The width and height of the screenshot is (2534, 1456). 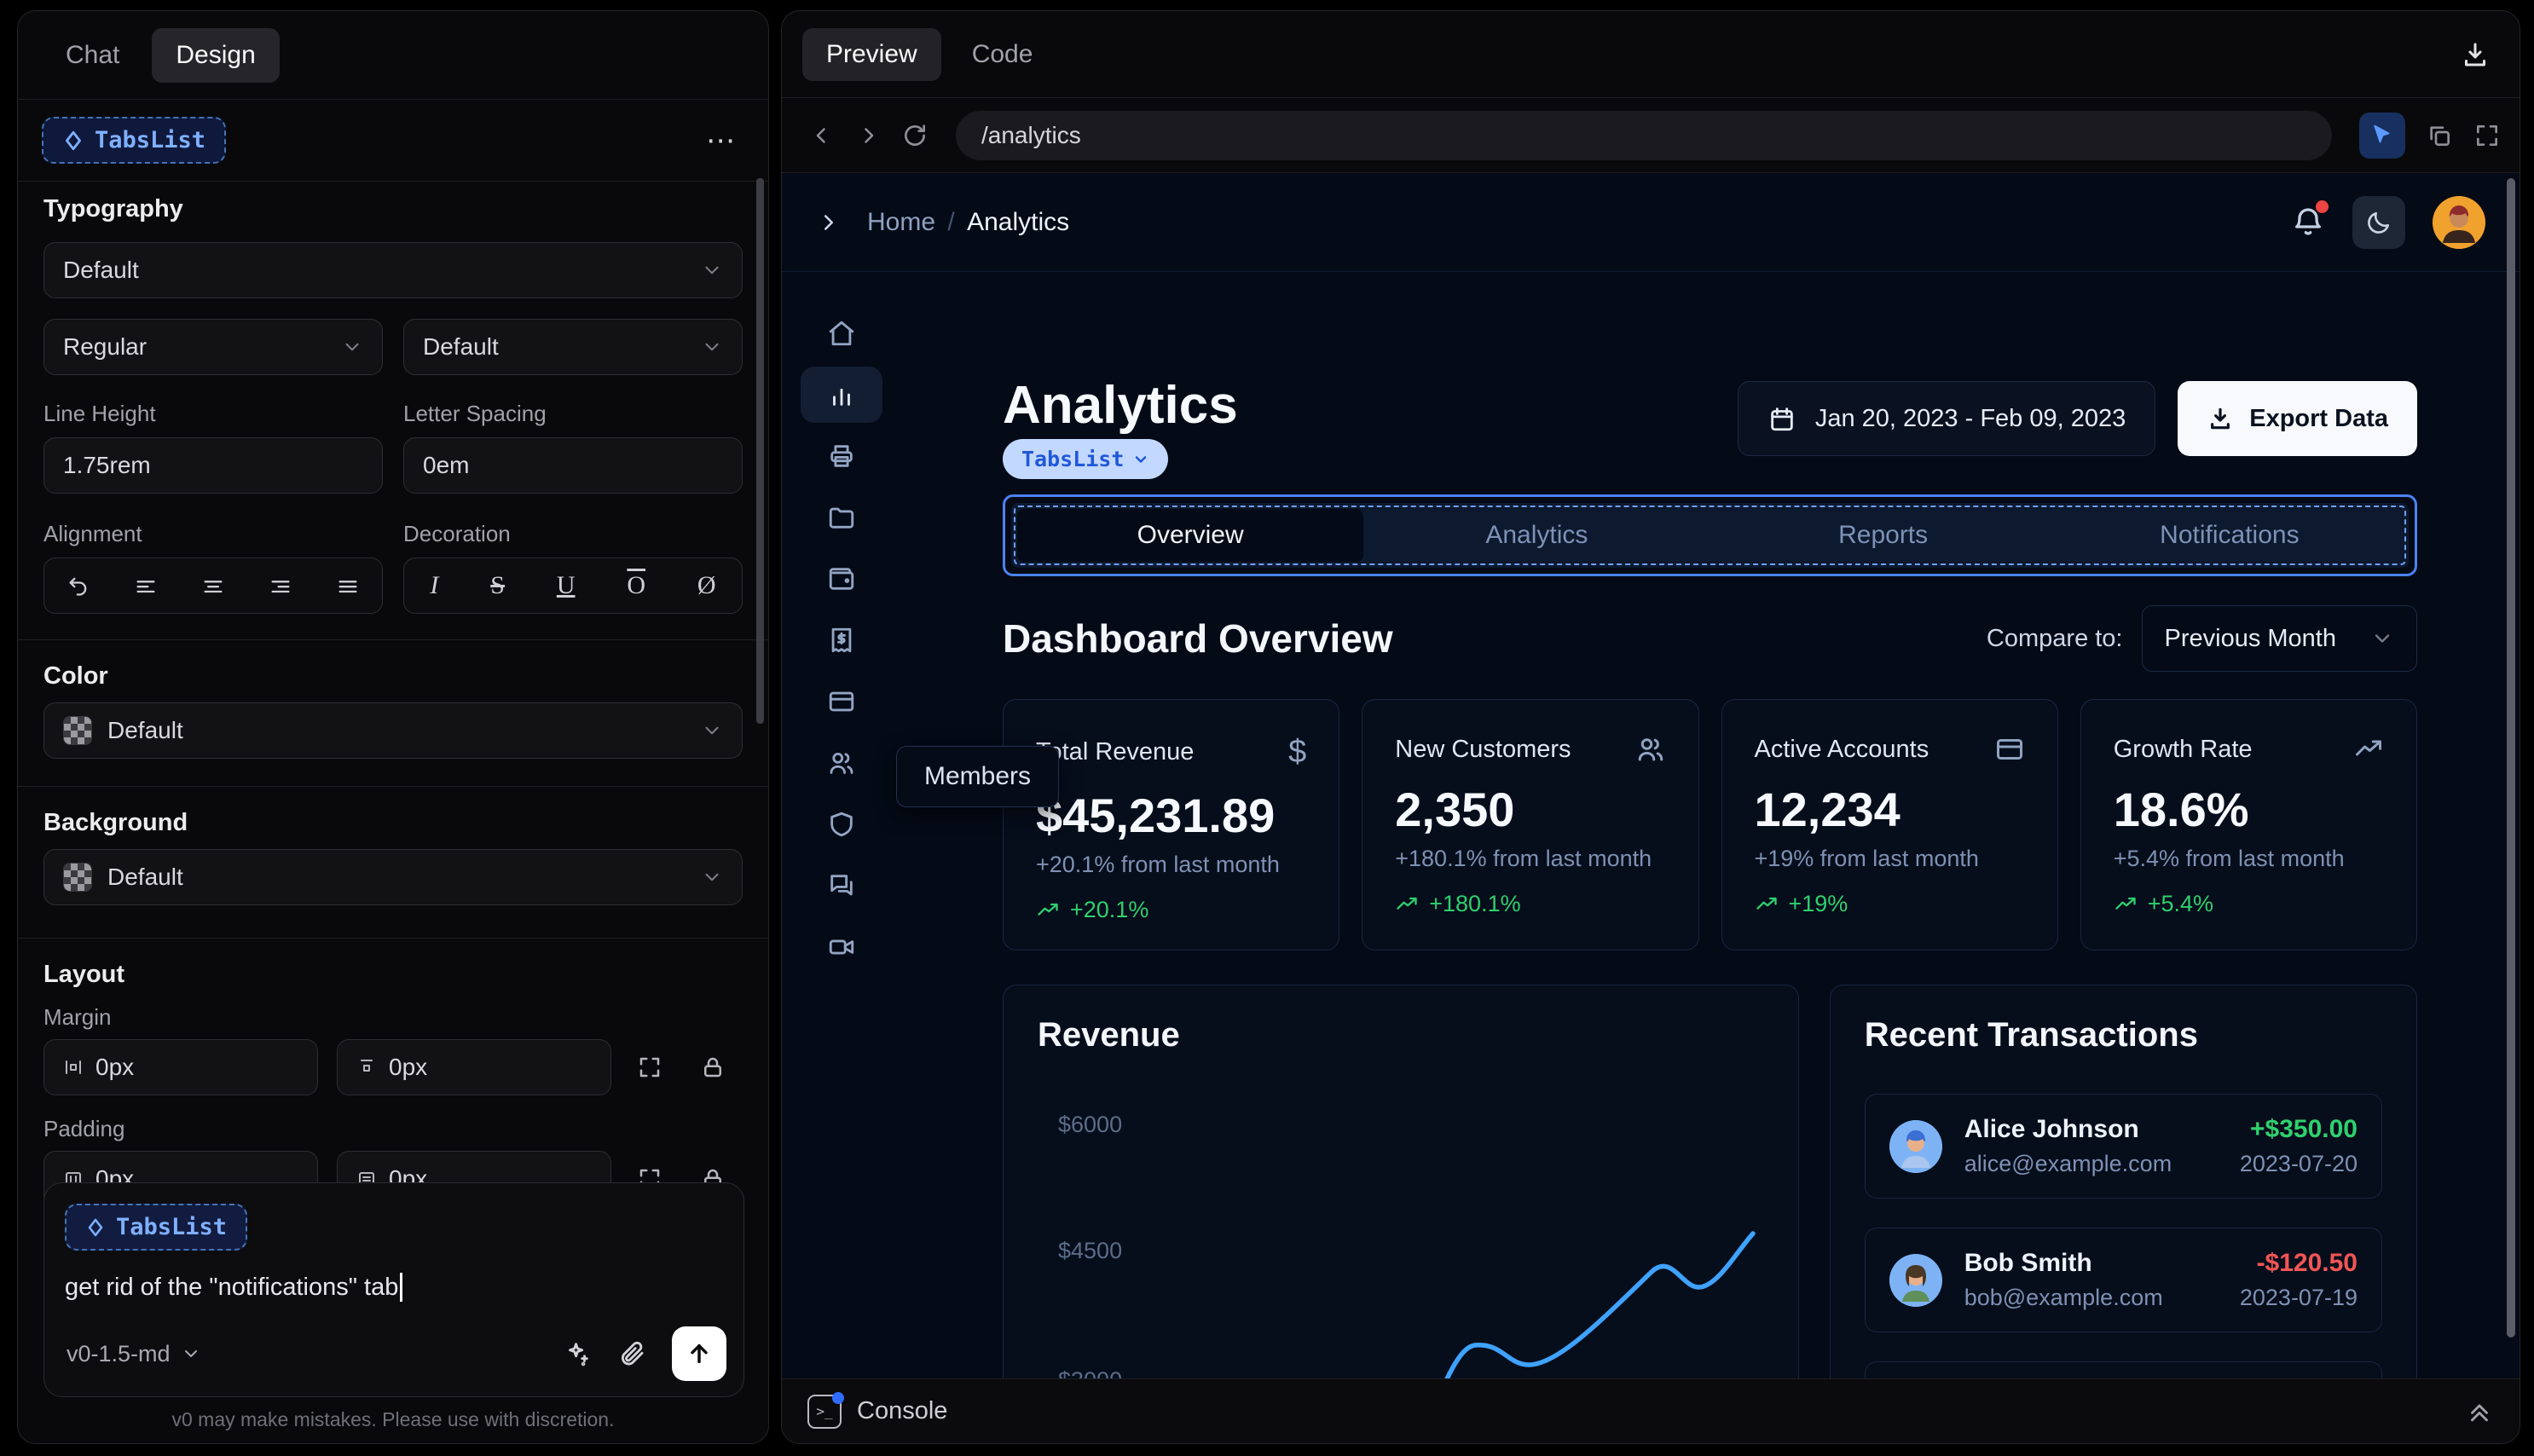 I want to click on stat-subtext: +20.1% from last month, so click(x=1158, y=864).